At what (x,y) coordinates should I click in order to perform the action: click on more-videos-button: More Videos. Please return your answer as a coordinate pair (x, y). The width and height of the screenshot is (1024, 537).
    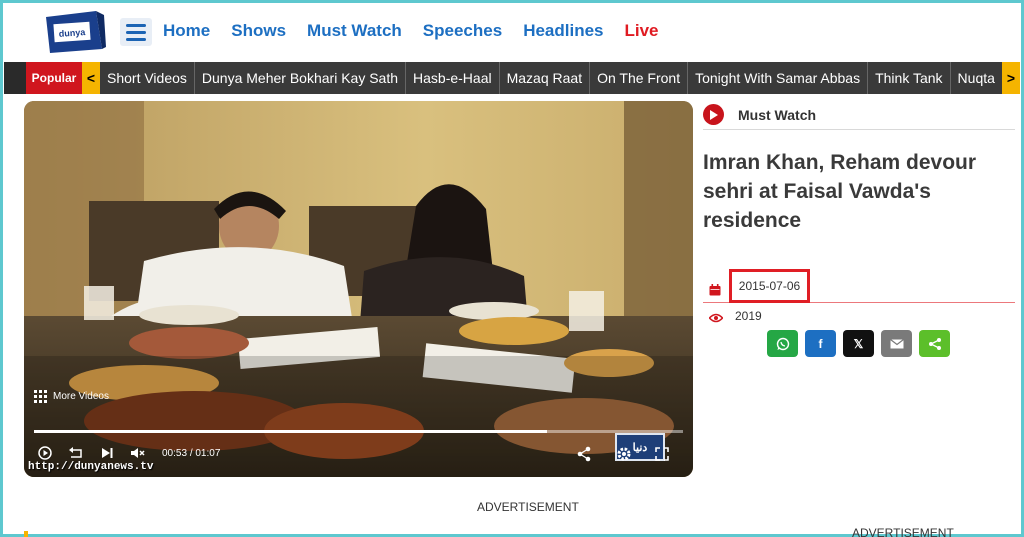
    Looking at the image, I should click on (71, 396).